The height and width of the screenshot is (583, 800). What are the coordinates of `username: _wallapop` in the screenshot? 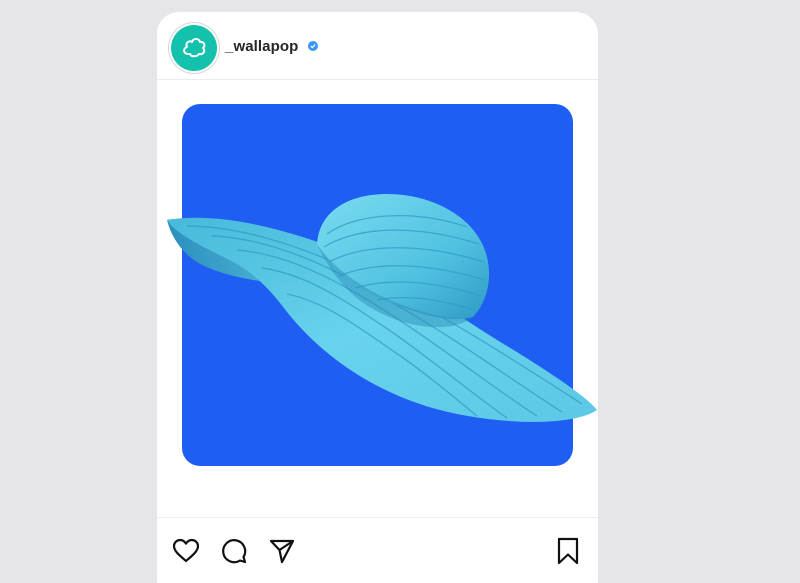 It's located at (261, 46).